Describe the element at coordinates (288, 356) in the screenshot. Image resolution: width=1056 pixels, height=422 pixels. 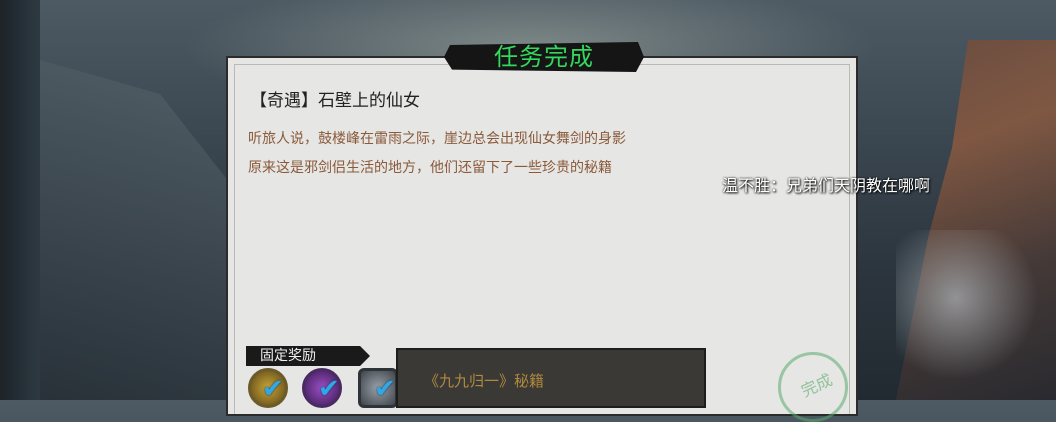
I see `reward-label: 固定奖励` at that location.